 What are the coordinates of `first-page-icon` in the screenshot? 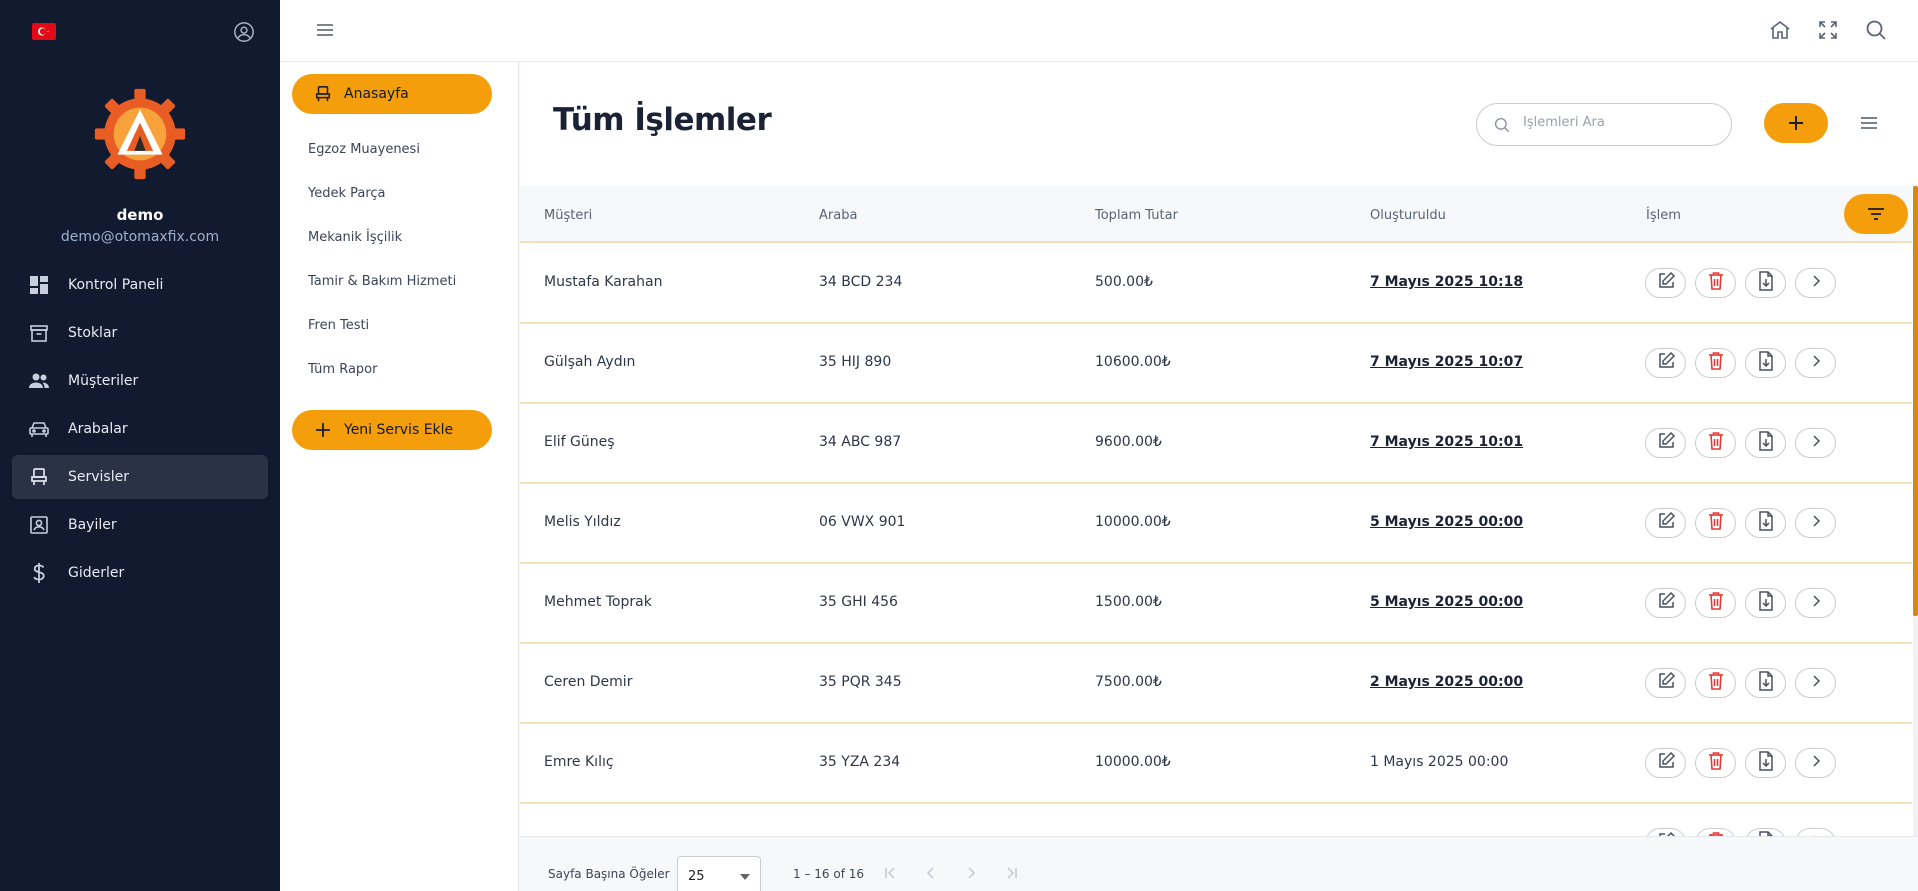 It's located at (891, 873).